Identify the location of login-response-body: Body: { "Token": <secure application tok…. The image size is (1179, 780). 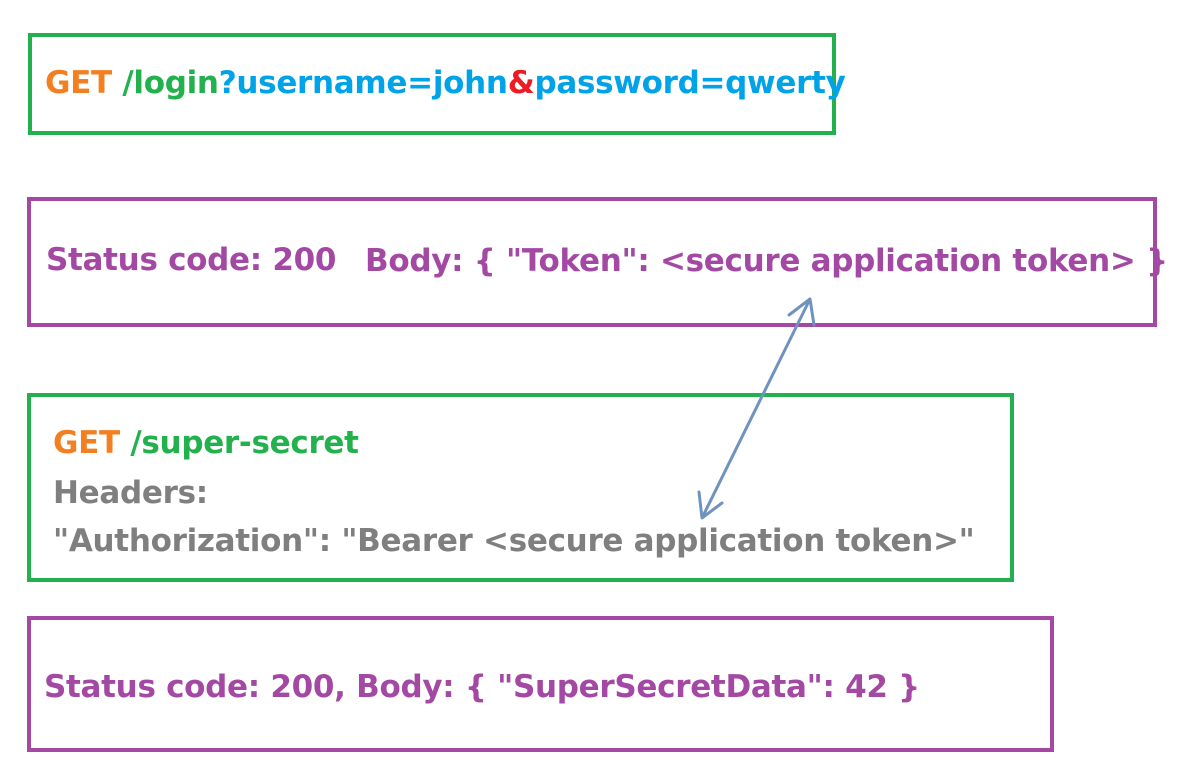
(766, 261).